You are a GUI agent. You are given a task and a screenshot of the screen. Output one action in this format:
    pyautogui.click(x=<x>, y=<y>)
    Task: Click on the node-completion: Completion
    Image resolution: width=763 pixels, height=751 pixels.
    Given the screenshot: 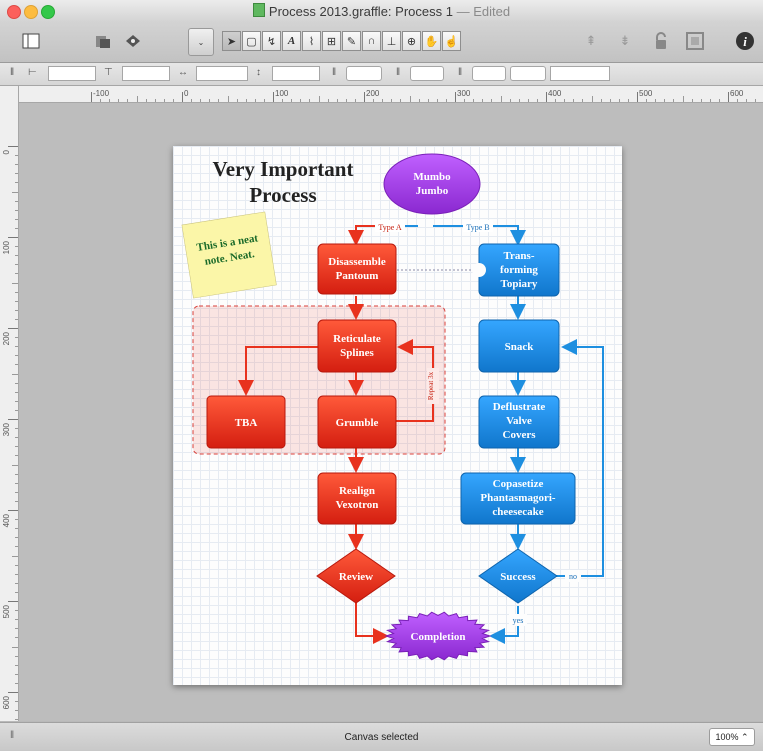 What is the action you would take?
    pyautogui.click(x=438, y=636)
    